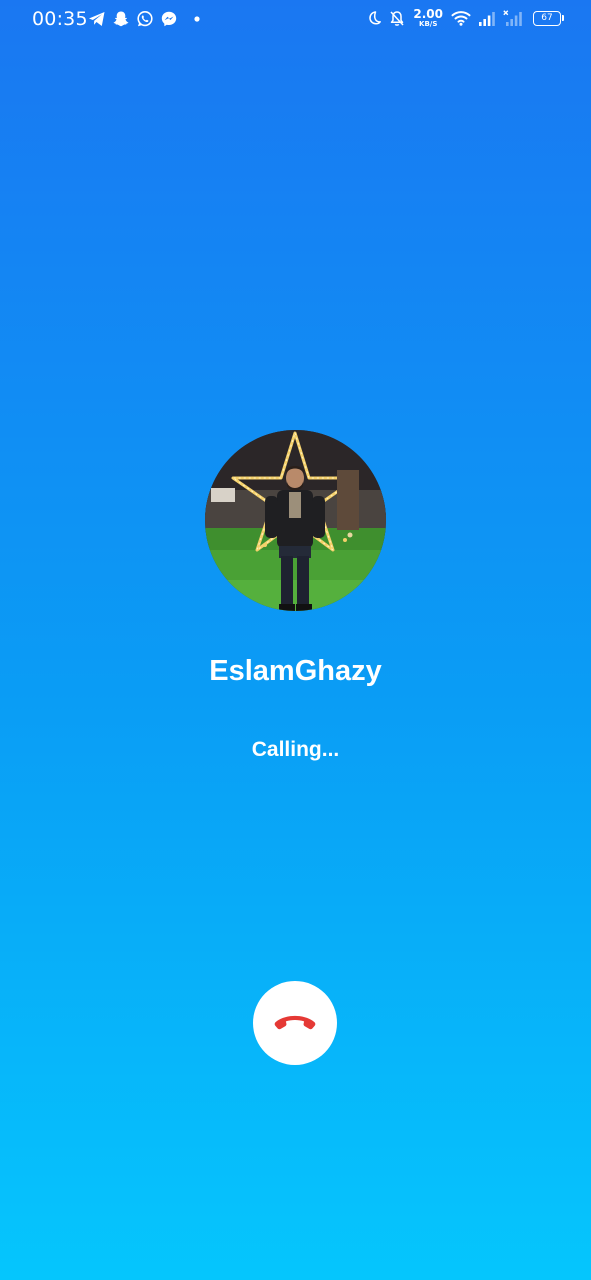 This screenshot has width=591, height=1280. What do you see at coordinates (487, 18) in the screenshot?
I see `signal-icon` at bounding box center [487, 18].